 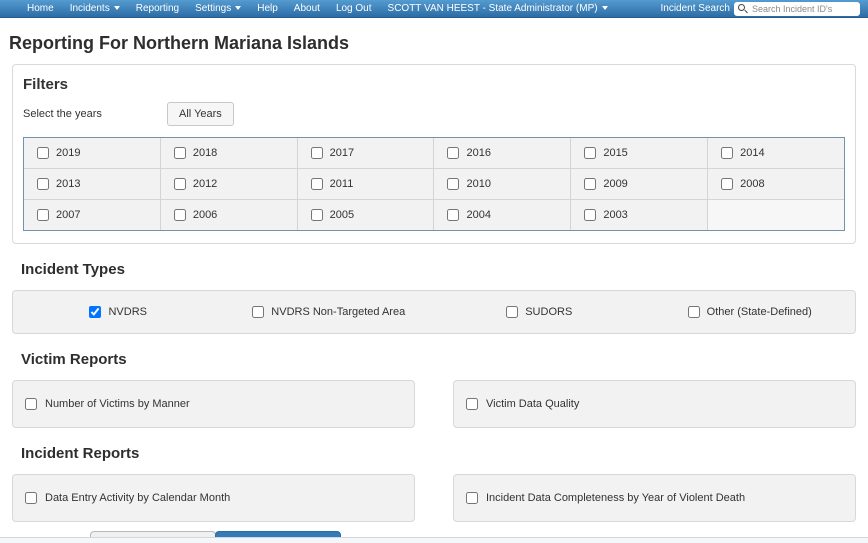 I want to click on victim-report-checkbox-number-of-victims-by-manner, so click(x=31, y=404).